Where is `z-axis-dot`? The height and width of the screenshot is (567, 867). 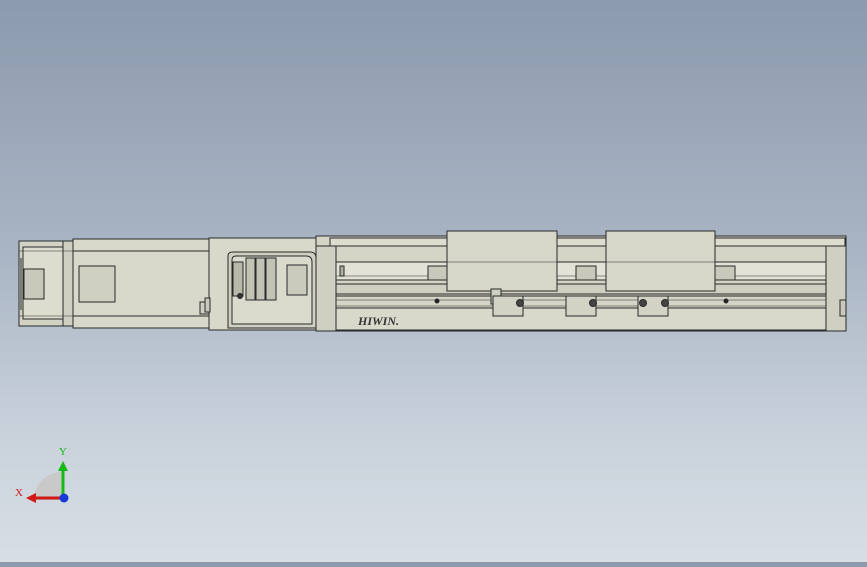
z-axis-dot is located at coordinates (64, 498).